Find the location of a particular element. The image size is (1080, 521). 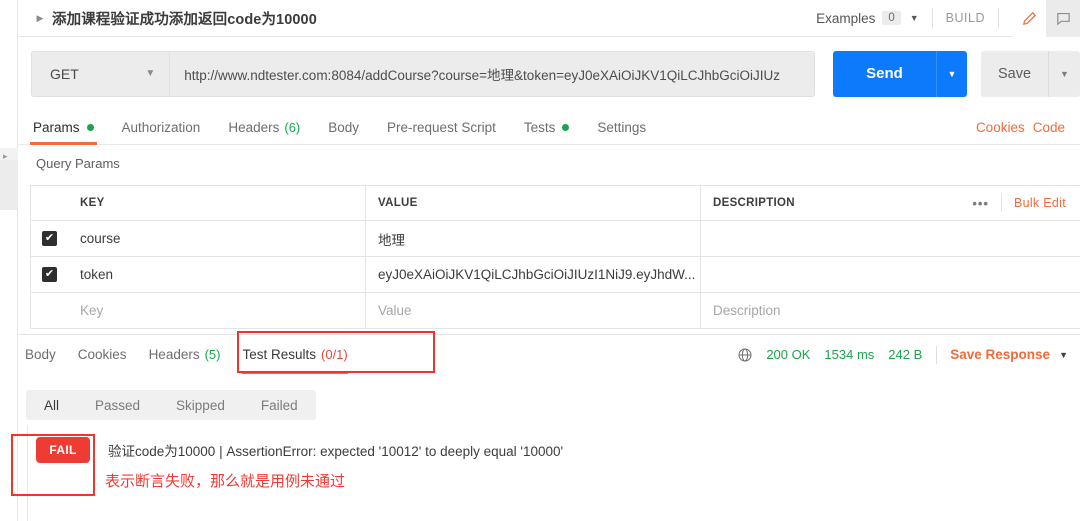

examples-count-badge: 0 is located at coordinates (891, 18).